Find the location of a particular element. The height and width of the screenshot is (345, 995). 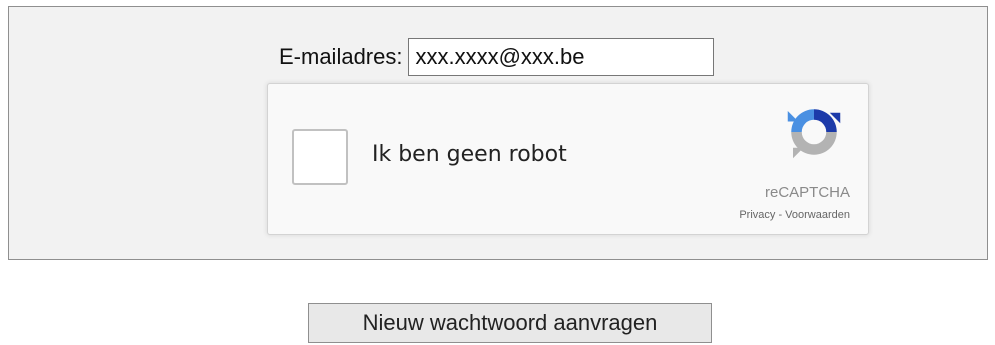

email-row: E-mailadres: is located at coordinates (497, 57).